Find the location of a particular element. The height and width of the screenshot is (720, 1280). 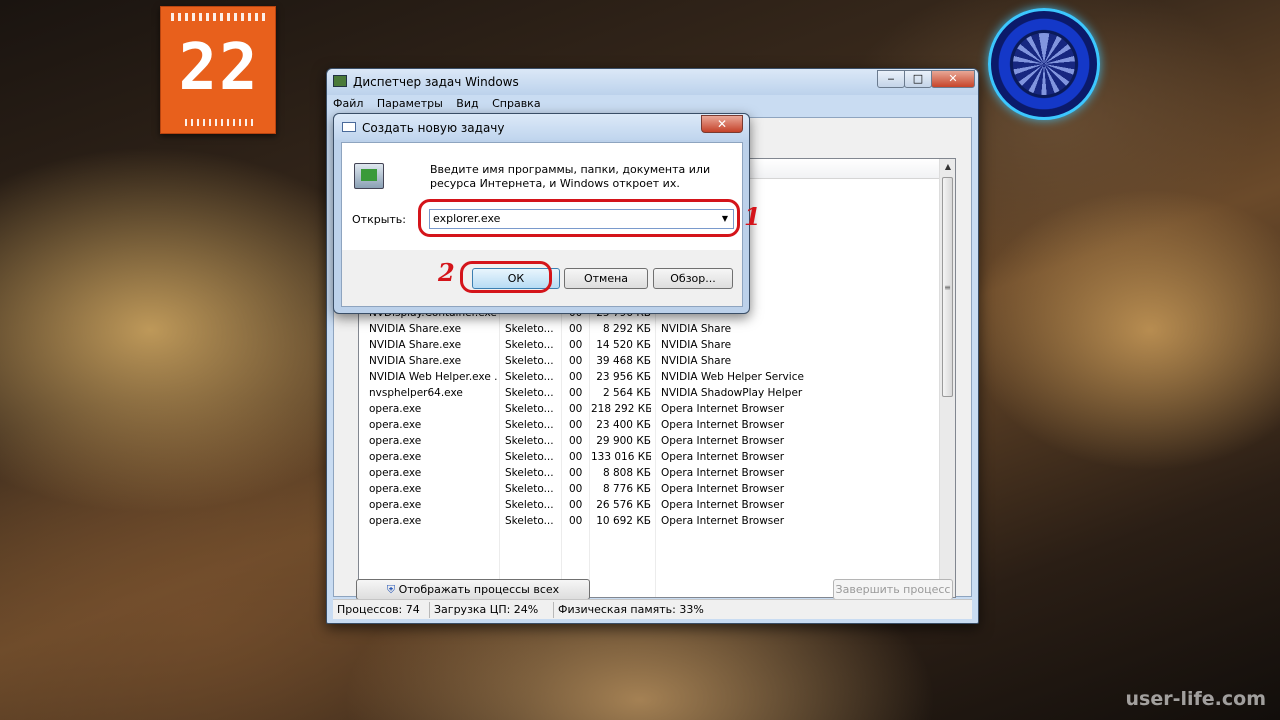

status-processes: Процессов: 74 is located at coordinates (378, 609).